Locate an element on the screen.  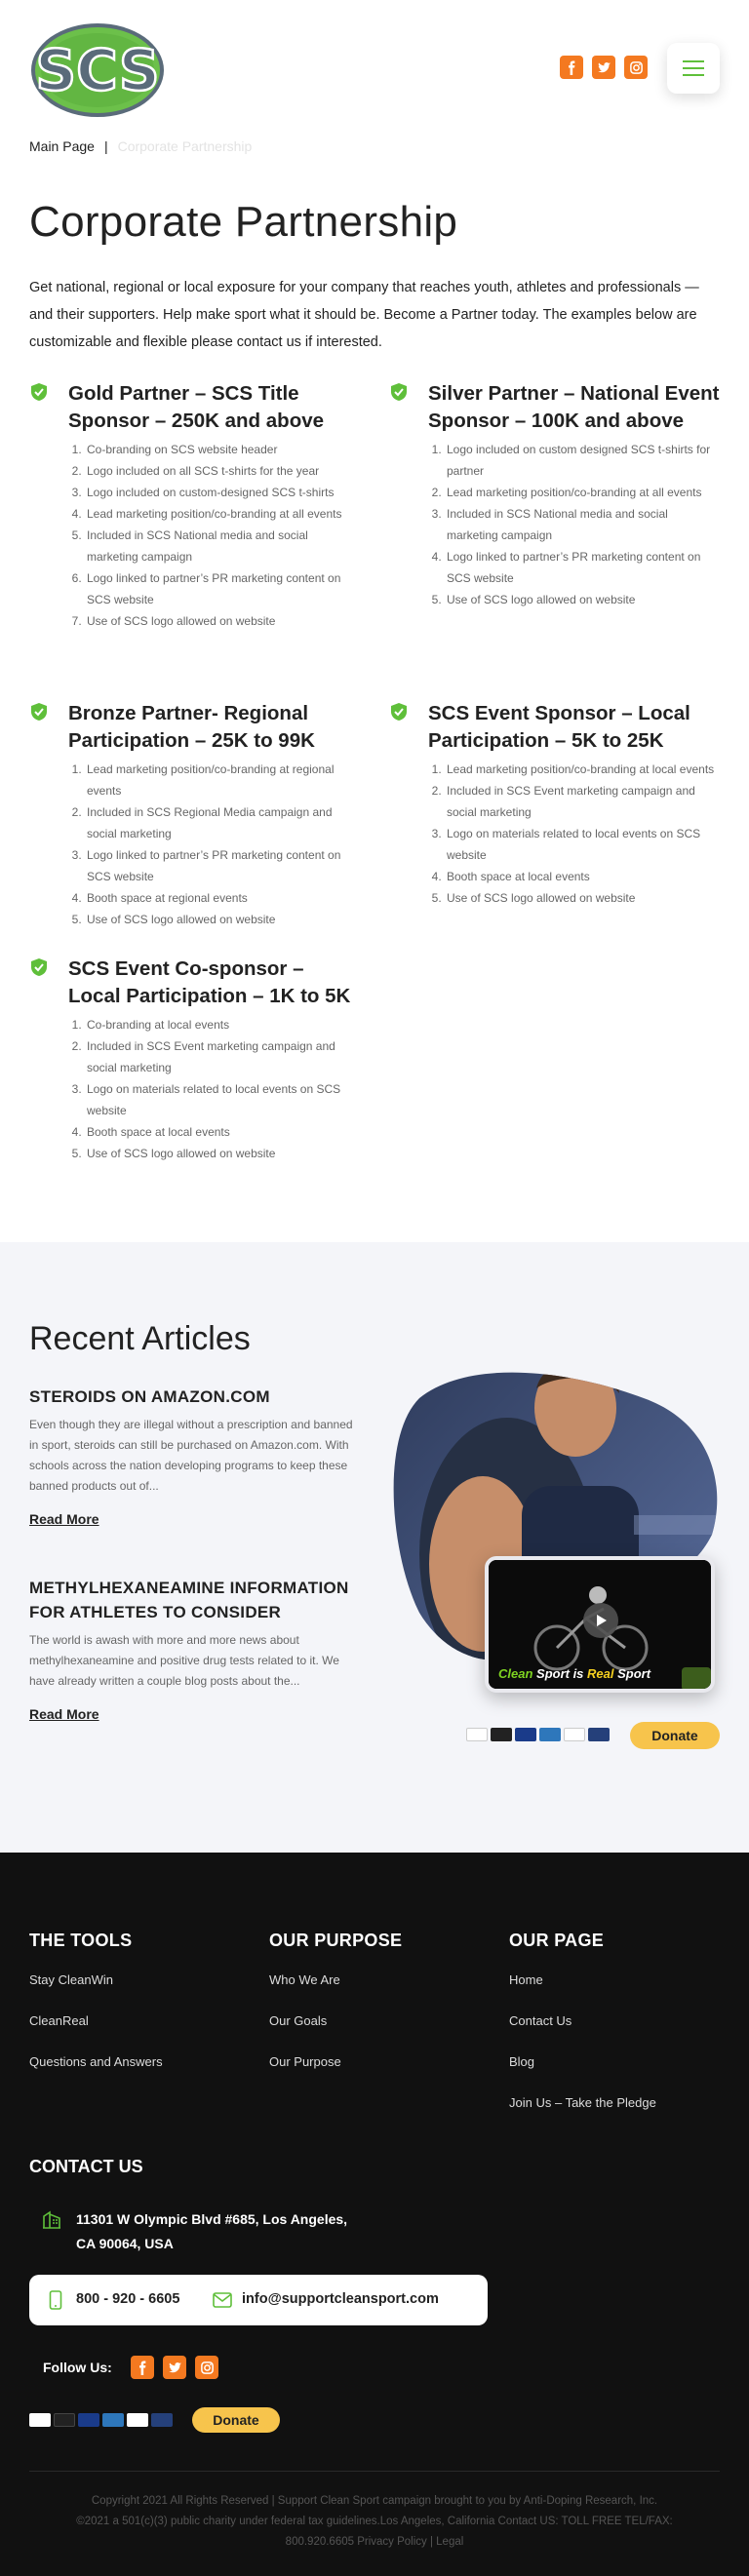
video-caption: Clean Sport is Real Sport is located at coordinates (574, 1673).